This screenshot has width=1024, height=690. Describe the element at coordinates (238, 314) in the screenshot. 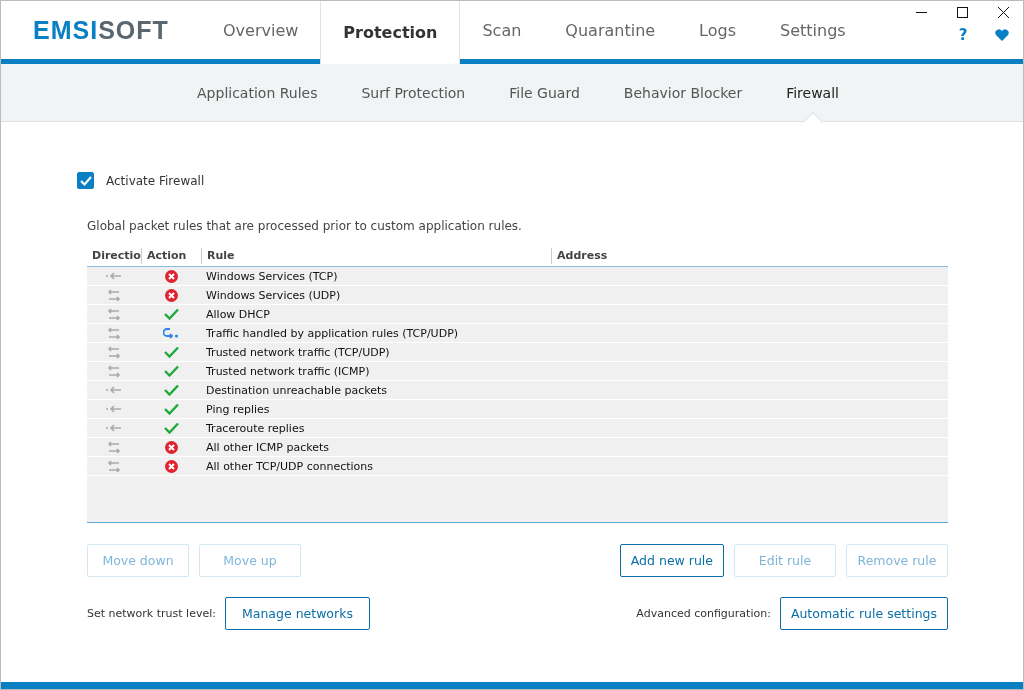

I see `rule-name: Allow DHCP` at that location.